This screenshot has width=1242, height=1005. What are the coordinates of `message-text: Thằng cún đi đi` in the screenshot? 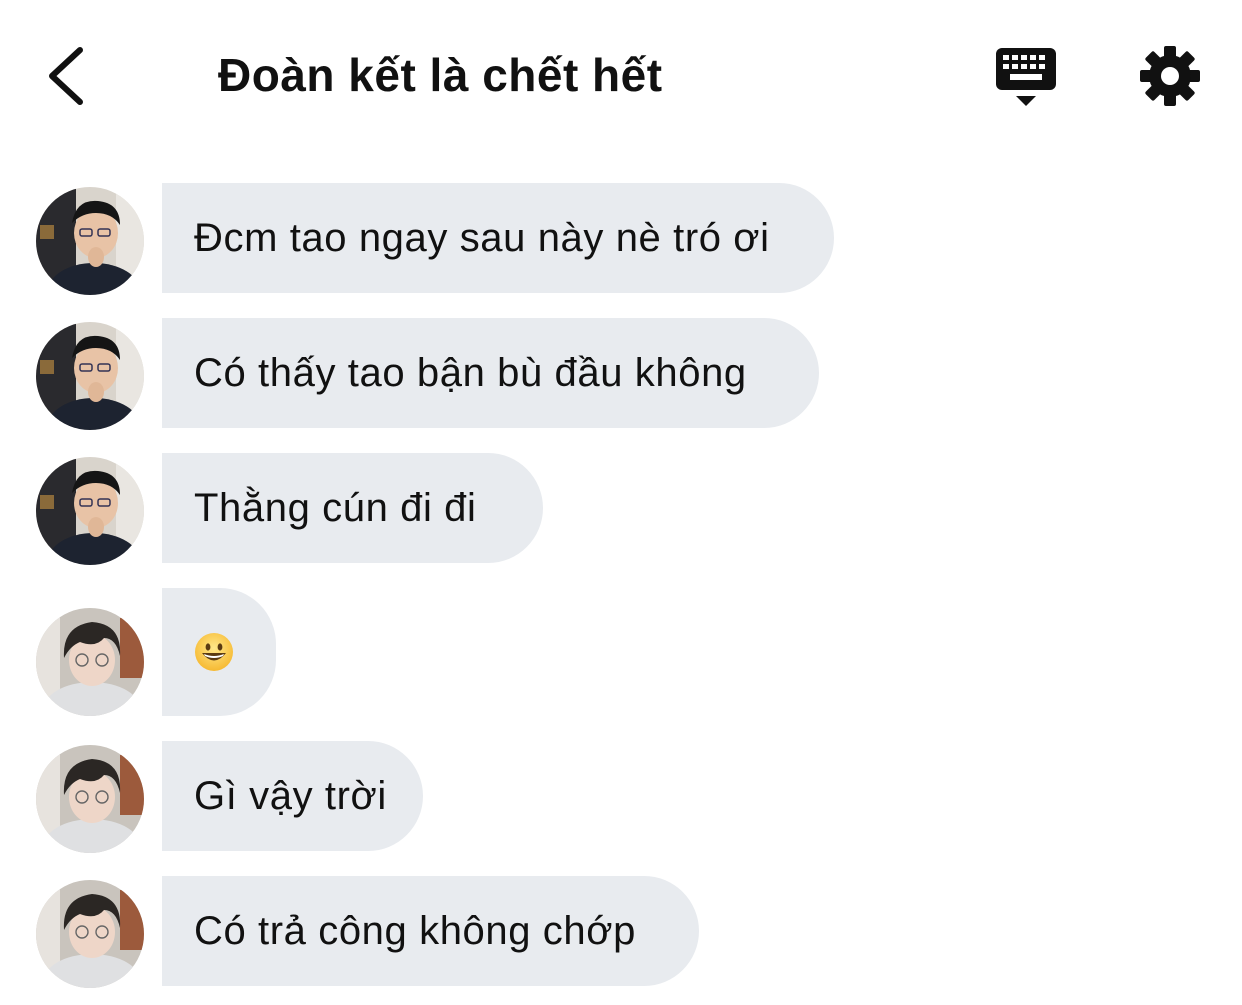 It's located at (335, 507).